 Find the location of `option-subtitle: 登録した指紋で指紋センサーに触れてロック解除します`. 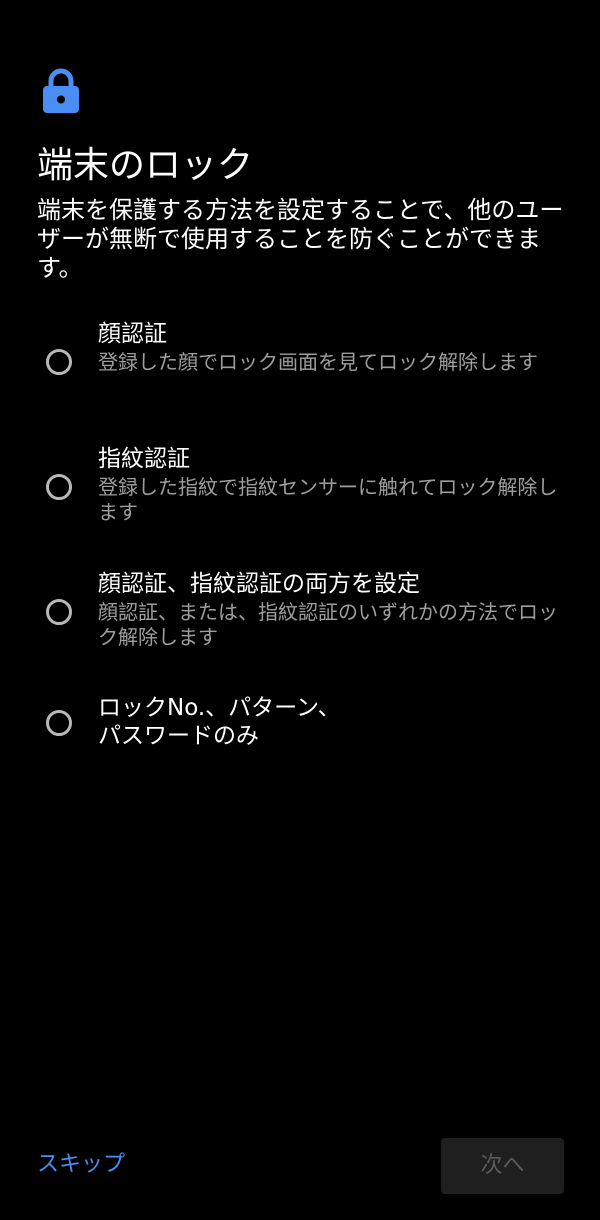

option-subtitle: 登録した指紋で指紋センサーに触れてロック解除します is located at coordinates (328, 499).